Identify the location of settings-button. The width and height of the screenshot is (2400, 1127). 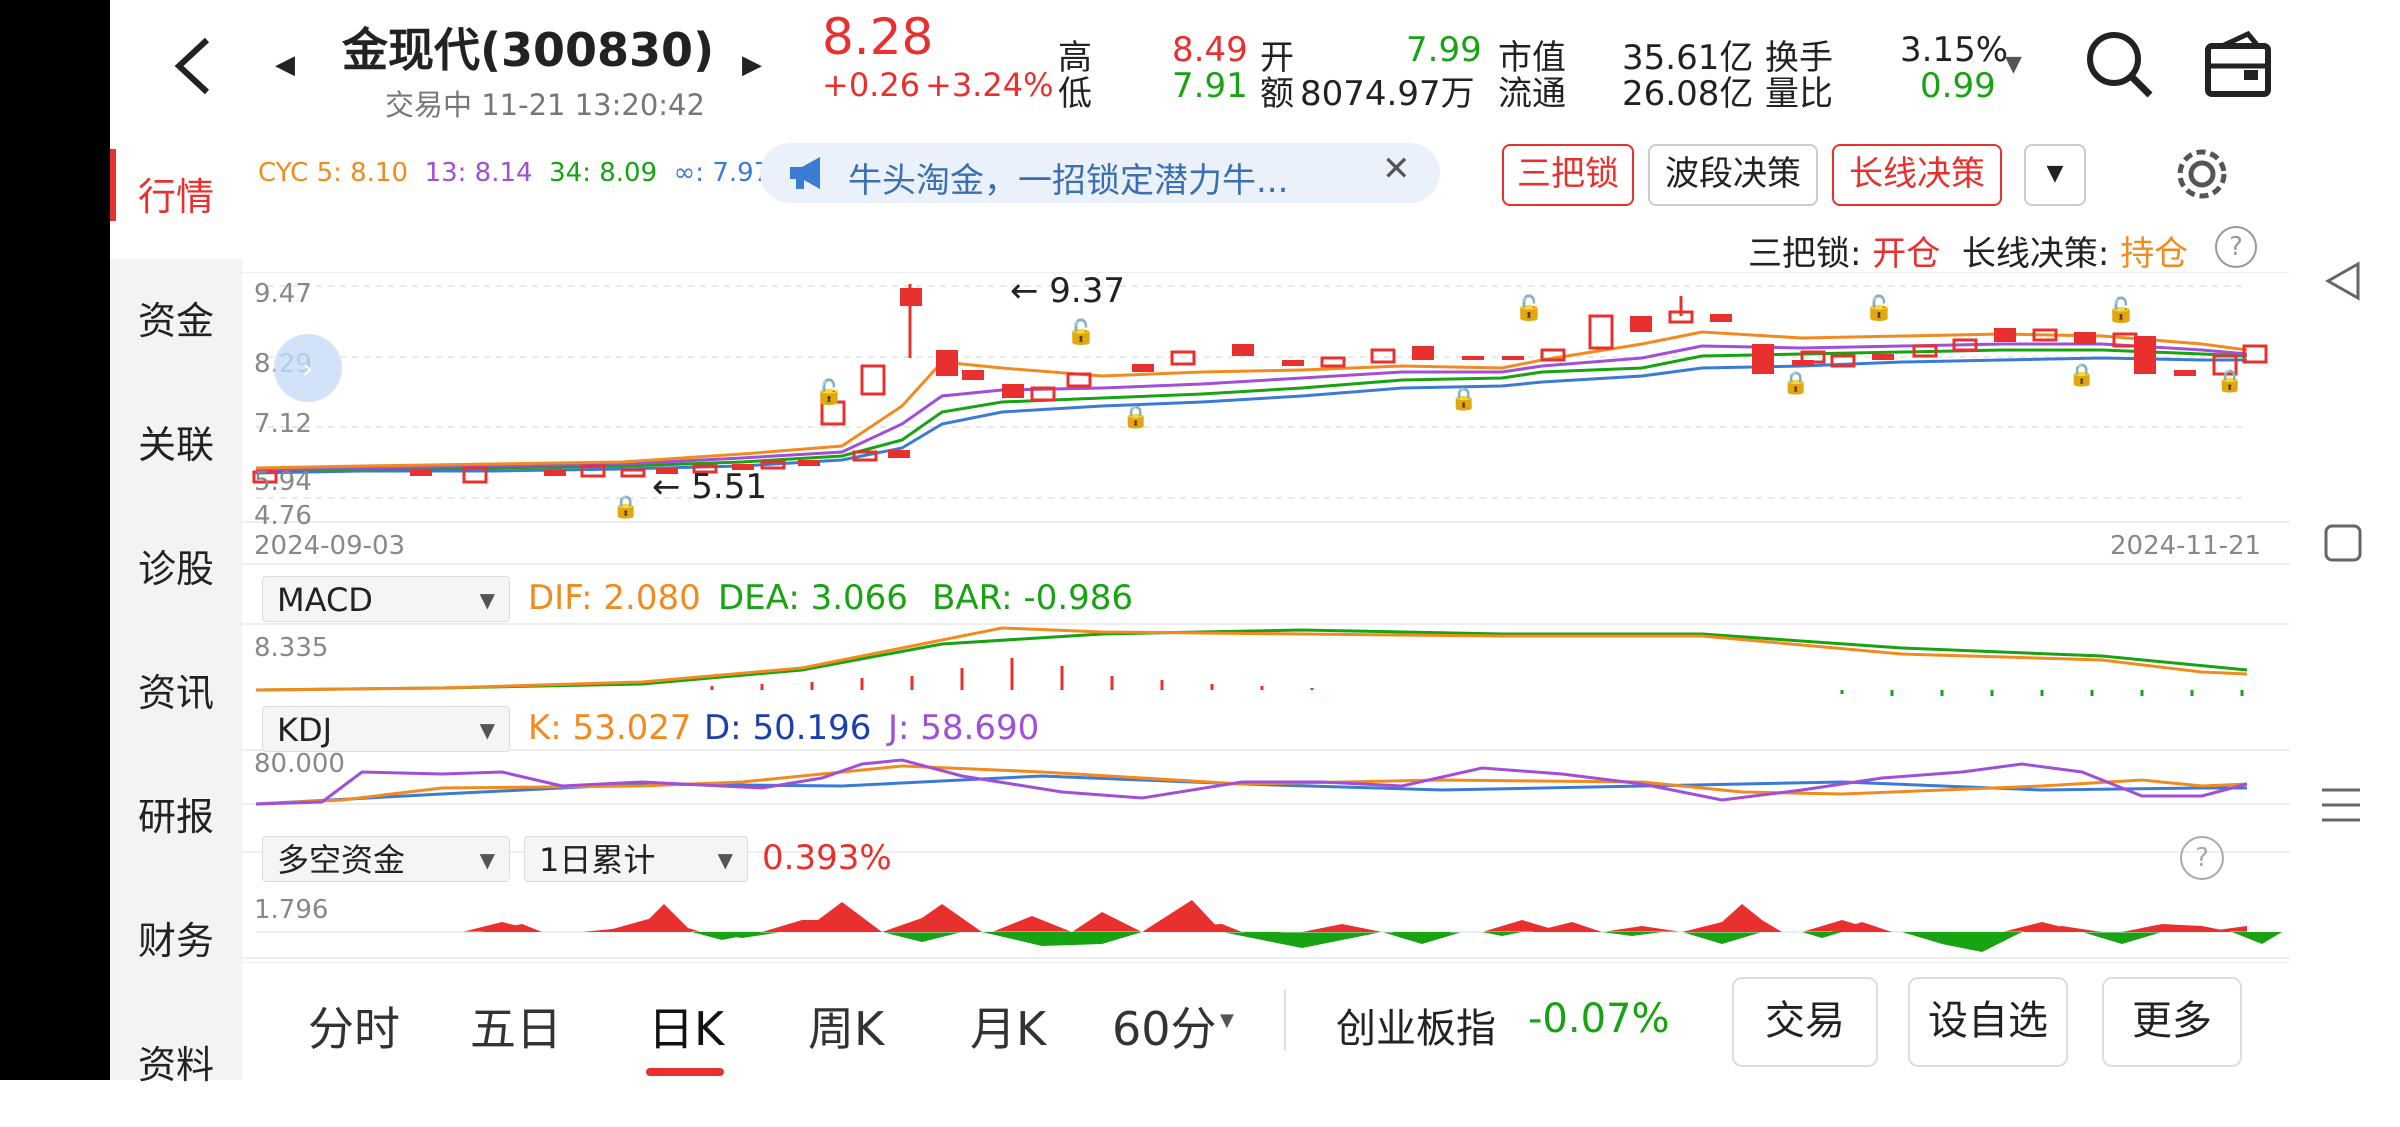
(2202, 174).